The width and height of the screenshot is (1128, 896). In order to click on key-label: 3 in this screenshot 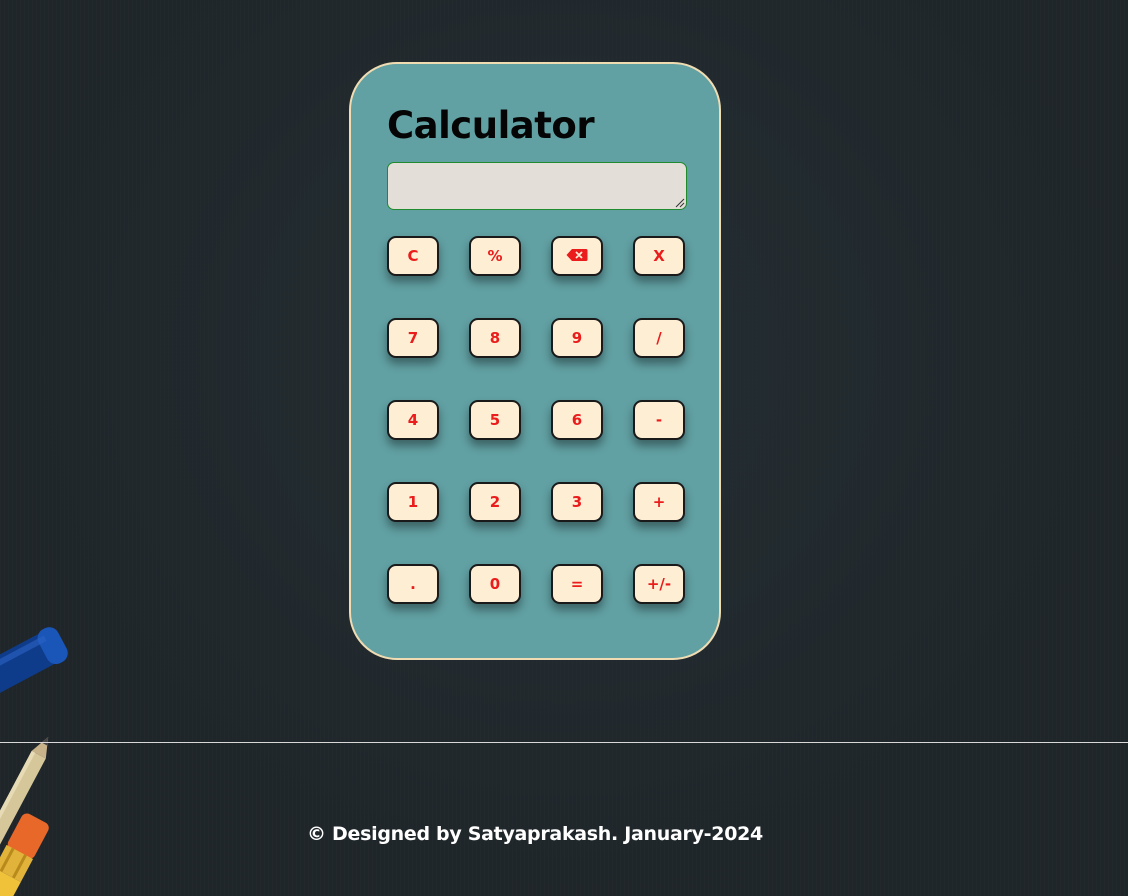, I will do `click(577, 502)`.